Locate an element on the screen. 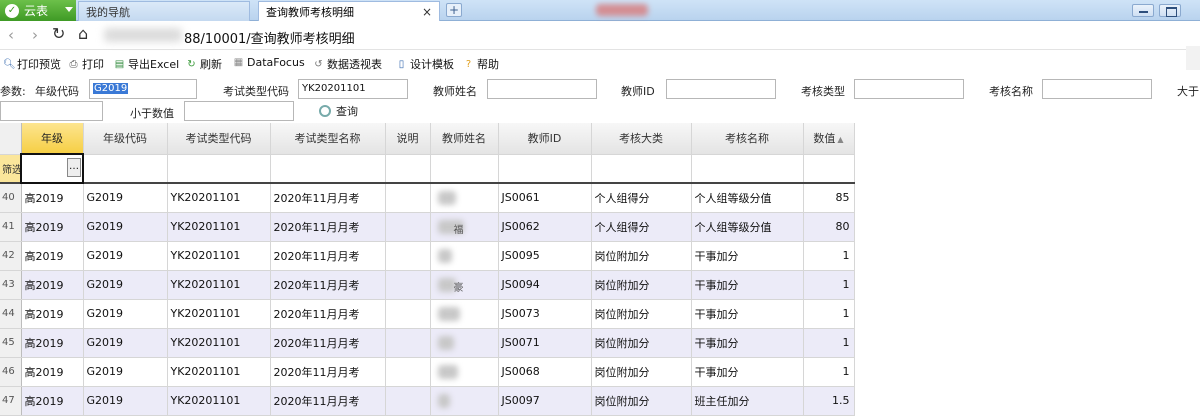 This screenshot has height=416, width=1200. cell-assess-name: 班主任加分 is located at coordinates (747, 401).